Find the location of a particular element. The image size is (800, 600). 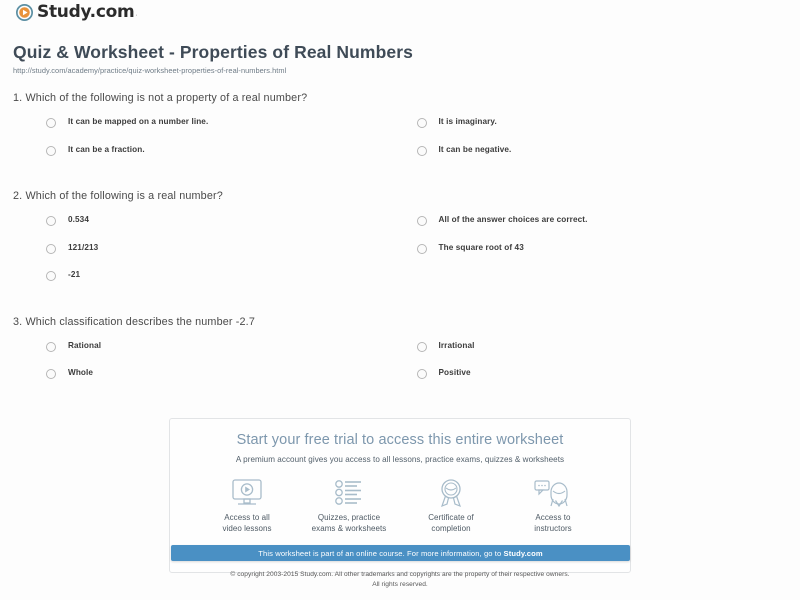

option-label: All of the answer choices are correct. is located at coordinates (513, 220).